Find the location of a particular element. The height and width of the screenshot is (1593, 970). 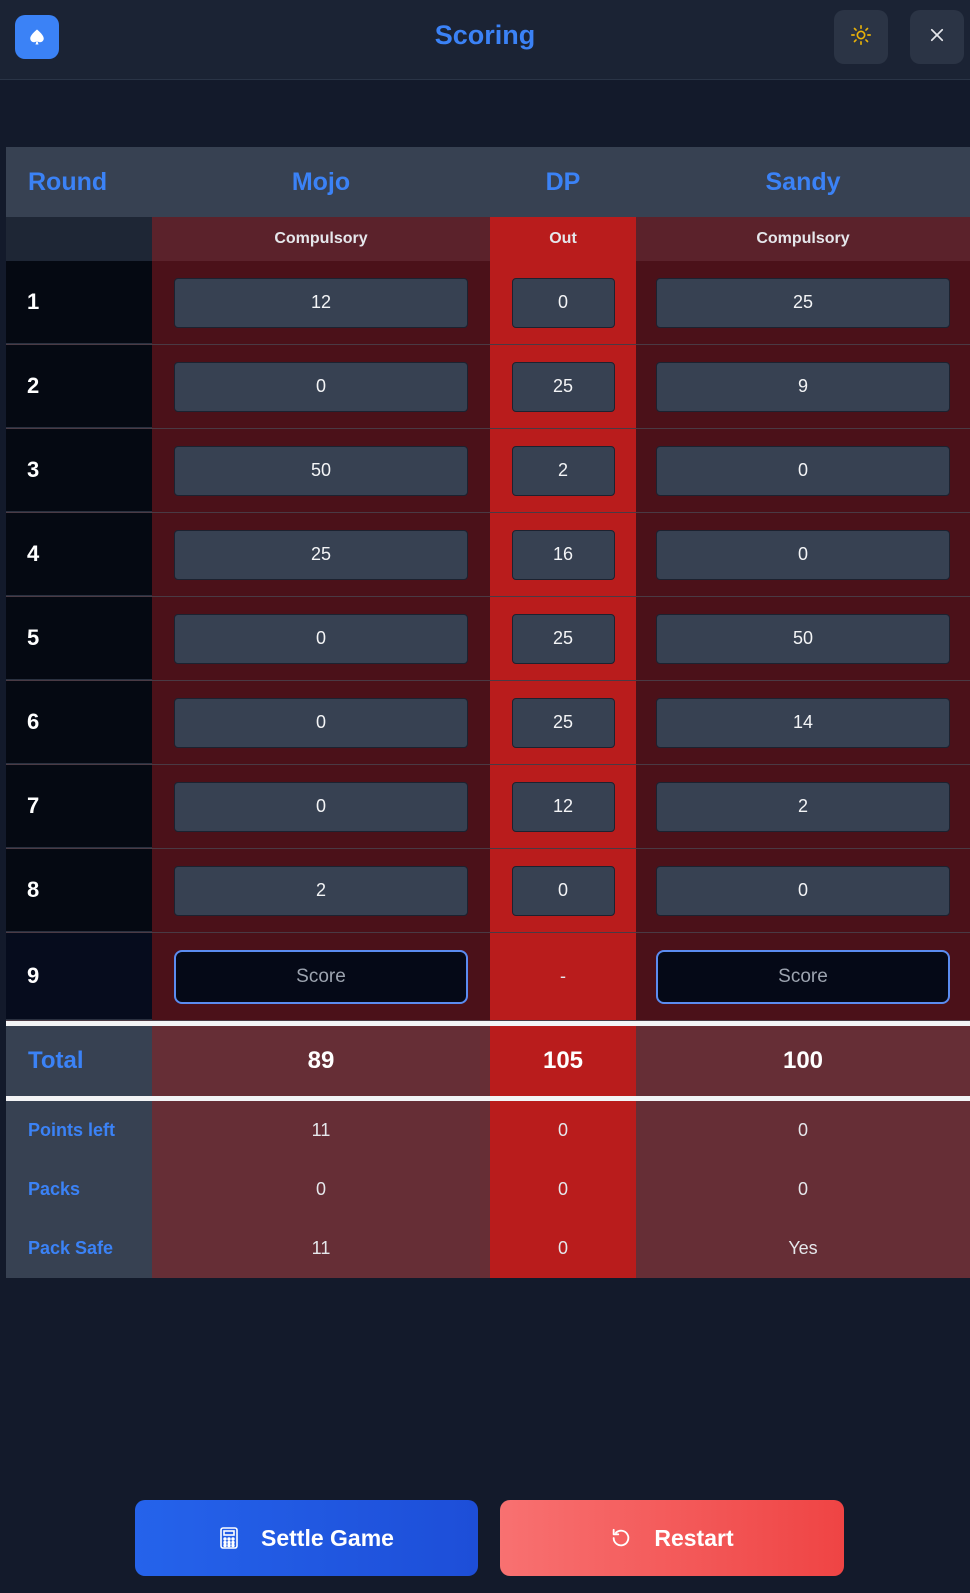

player-name-header: Sandy is located at coordinates (803, 181).